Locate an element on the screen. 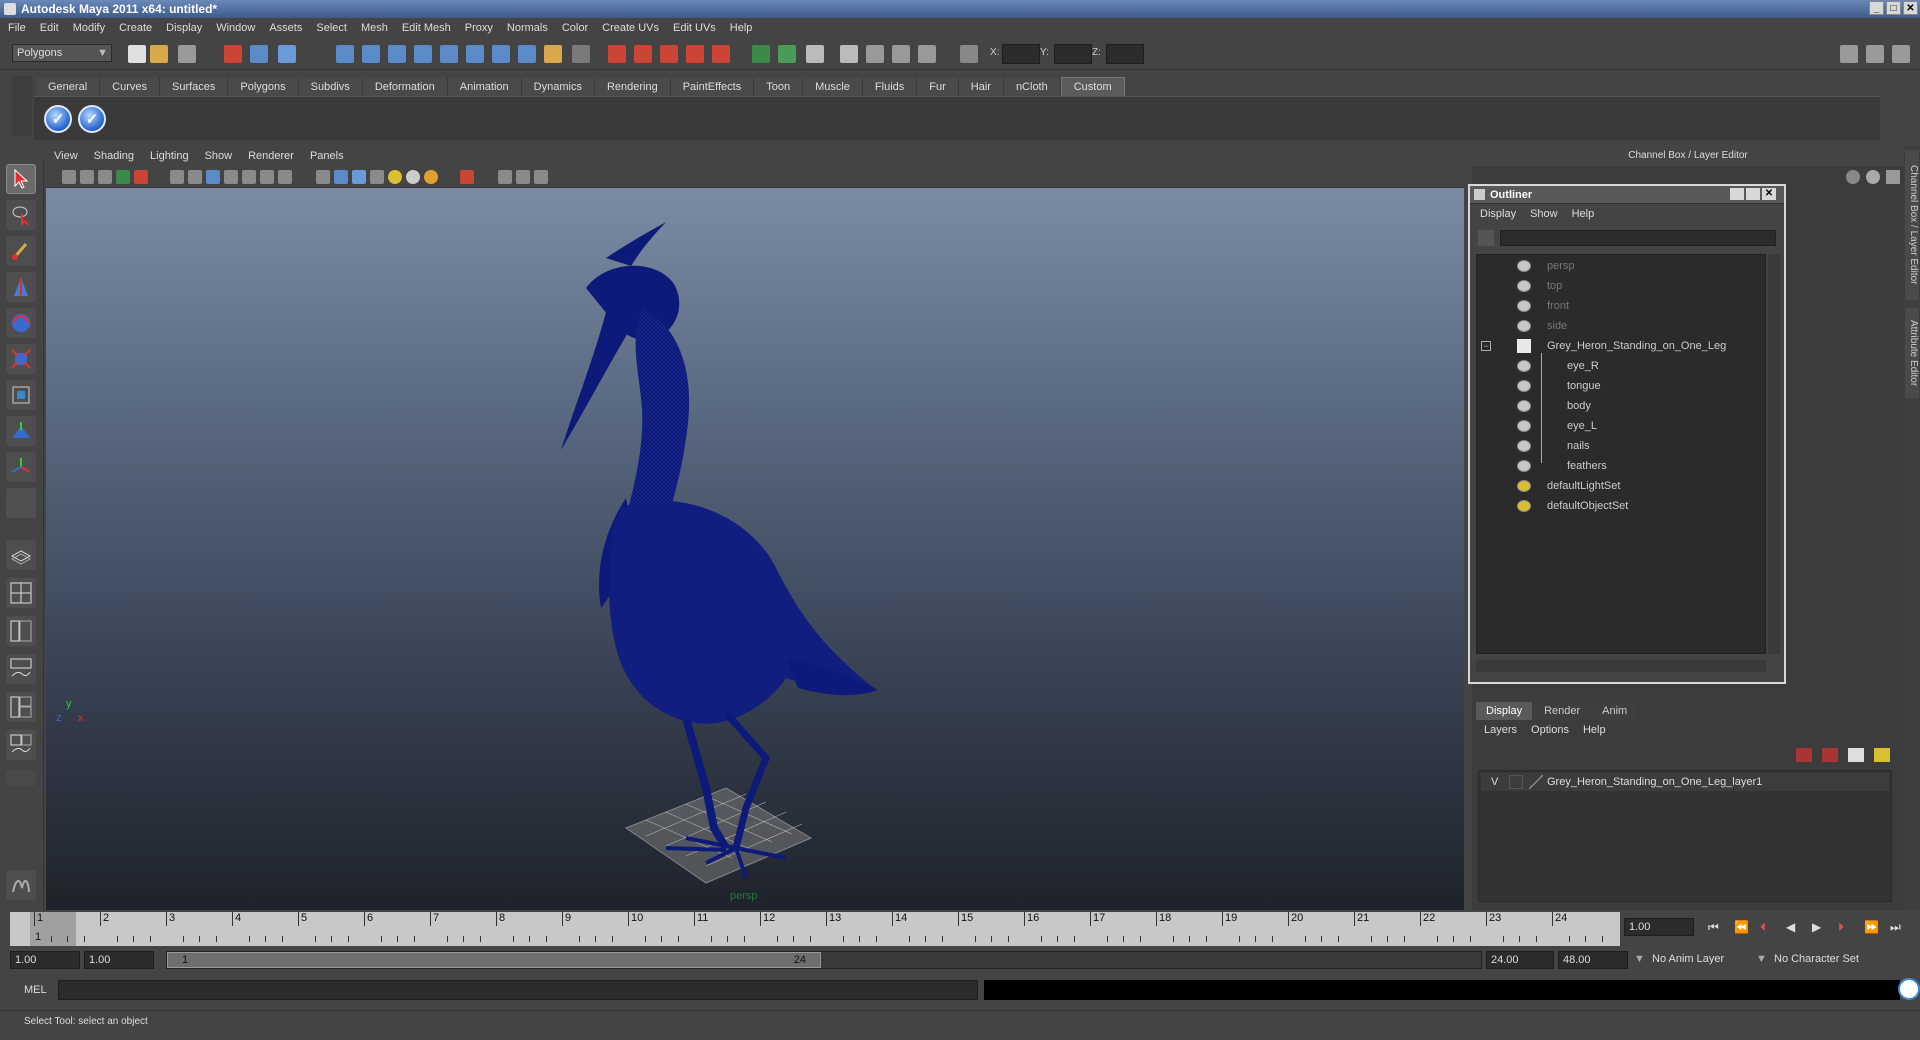 This screenshot has width=1920, height=1040. highlight-selection-icon is located at coordinates (581, 54).